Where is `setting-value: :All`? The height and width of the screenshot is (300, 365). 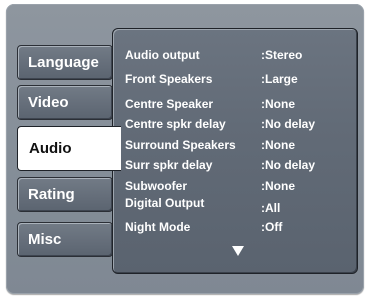 setting-value: :All is located at coordinates (271, 208).